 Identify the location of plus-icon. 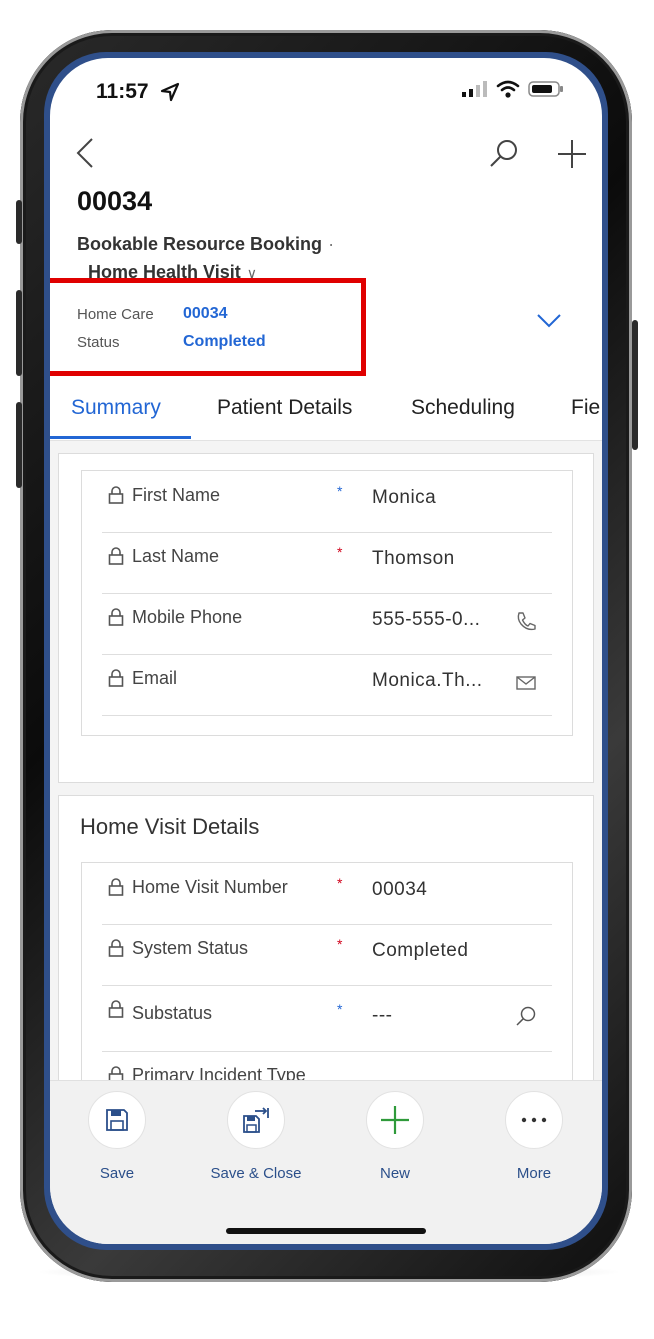
(395, 1120).